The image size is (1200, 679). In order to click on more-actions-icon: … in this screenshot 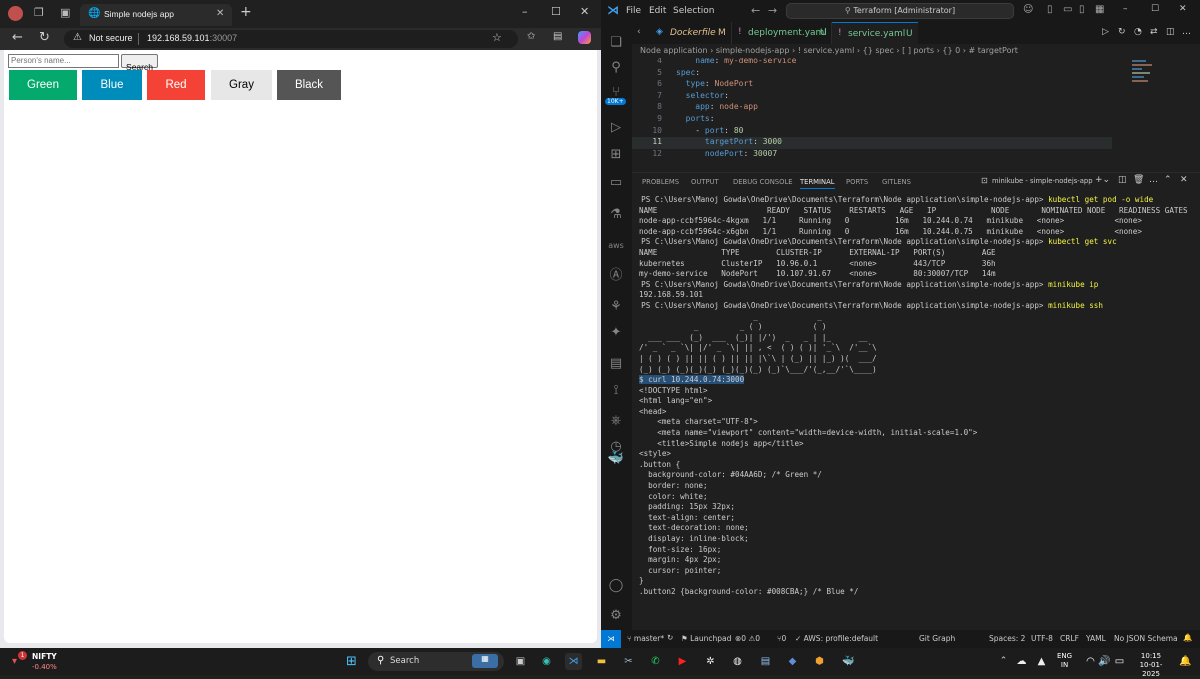, I will do `click(1186, 32)`.